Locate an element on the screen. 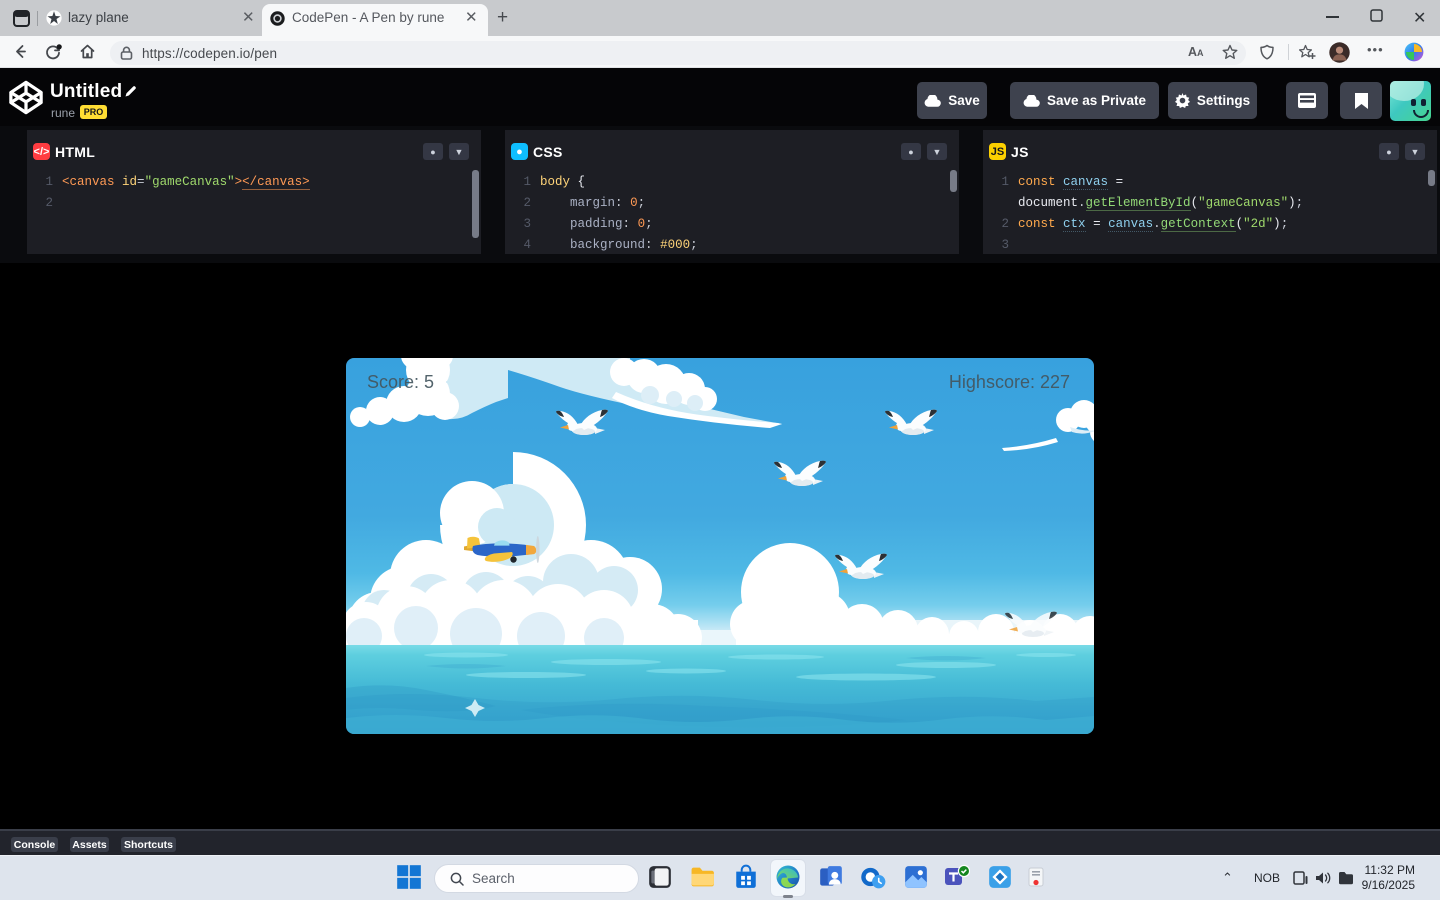  svg-text: Highscore: 227 is located at coordinates (1009, 382).